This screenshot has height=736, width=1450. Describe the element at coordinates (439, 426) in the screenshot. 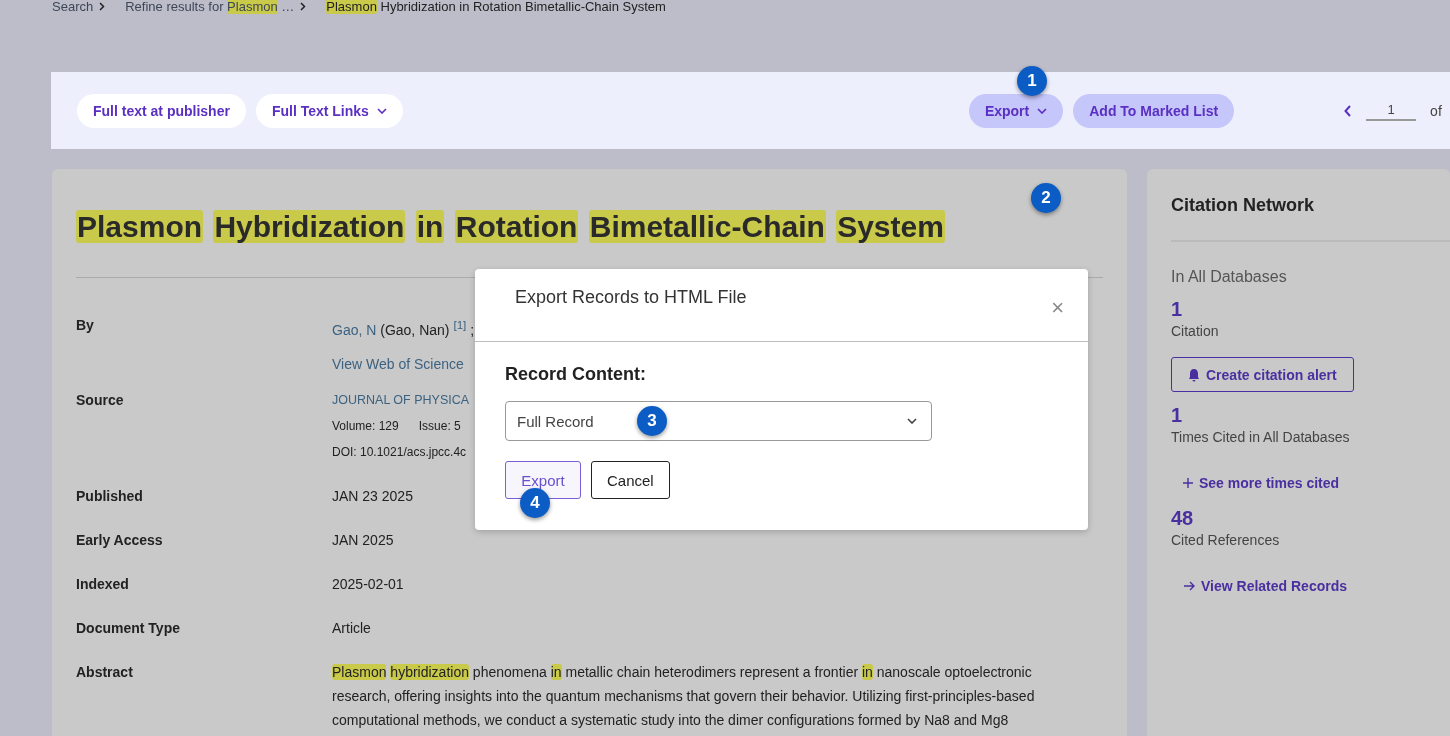

I see `issue: Issue: 5` at that location.